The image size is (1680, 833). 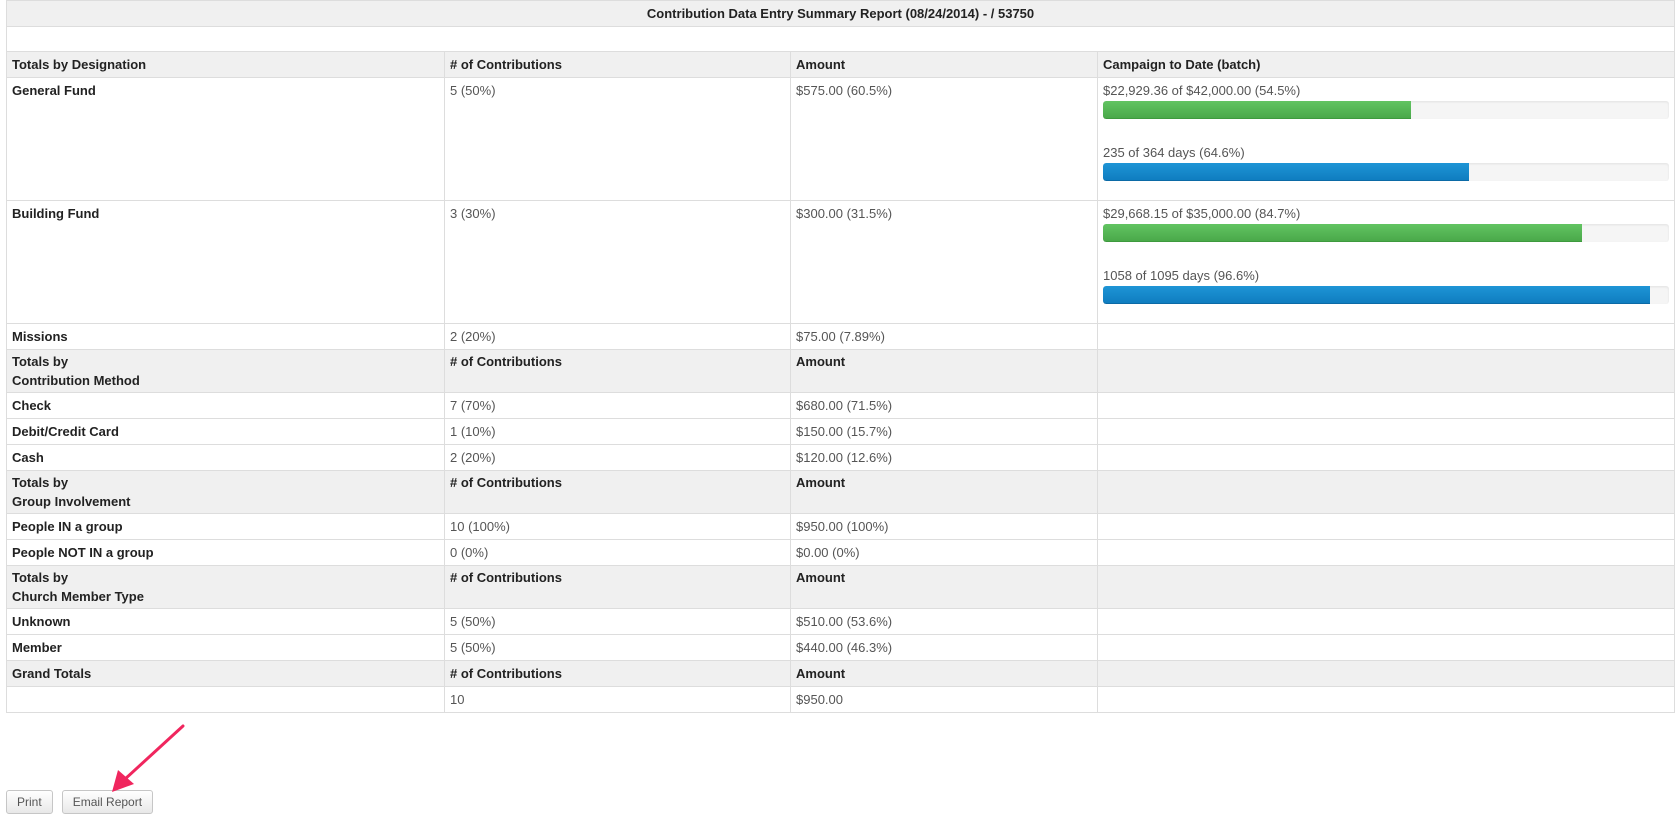 What do you see at coordinates (840, 39) in the screenshot?
I see `spacer-row` at bounding box center [840, 39].